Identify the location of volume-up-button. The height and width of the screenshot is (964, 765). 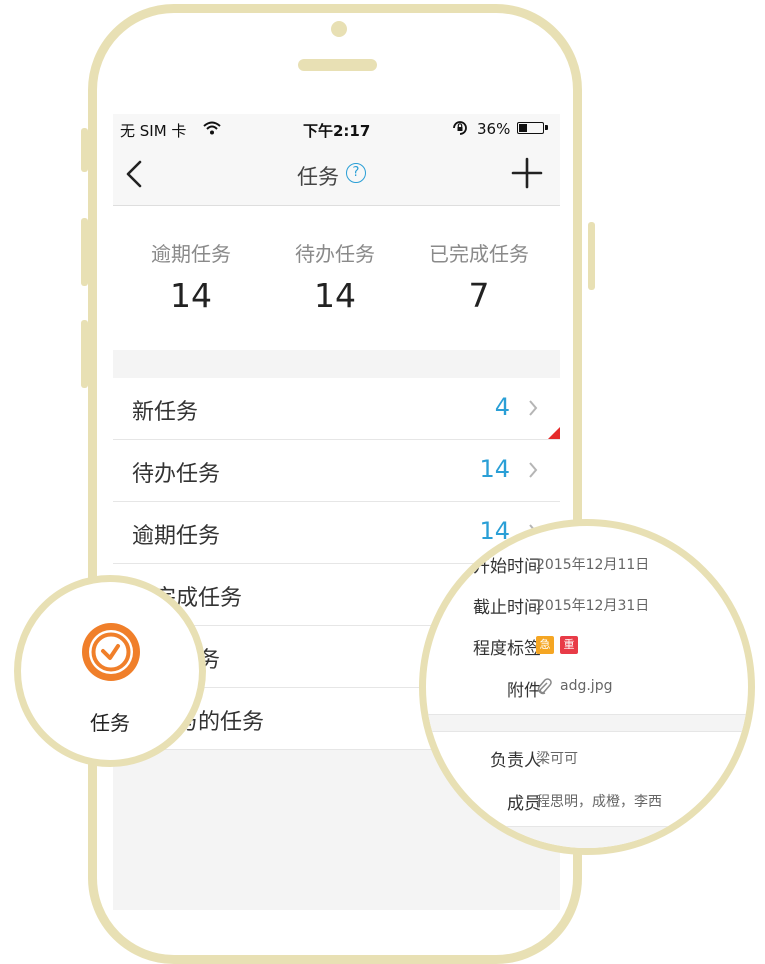
(84, 252).